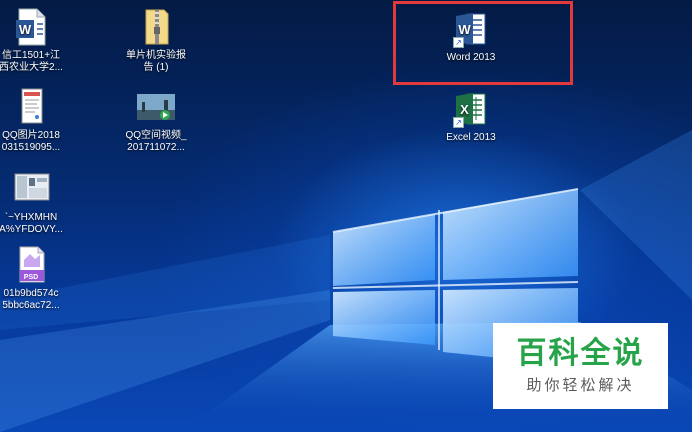  I want to click on word-document-icon: W, so click(31, 27).